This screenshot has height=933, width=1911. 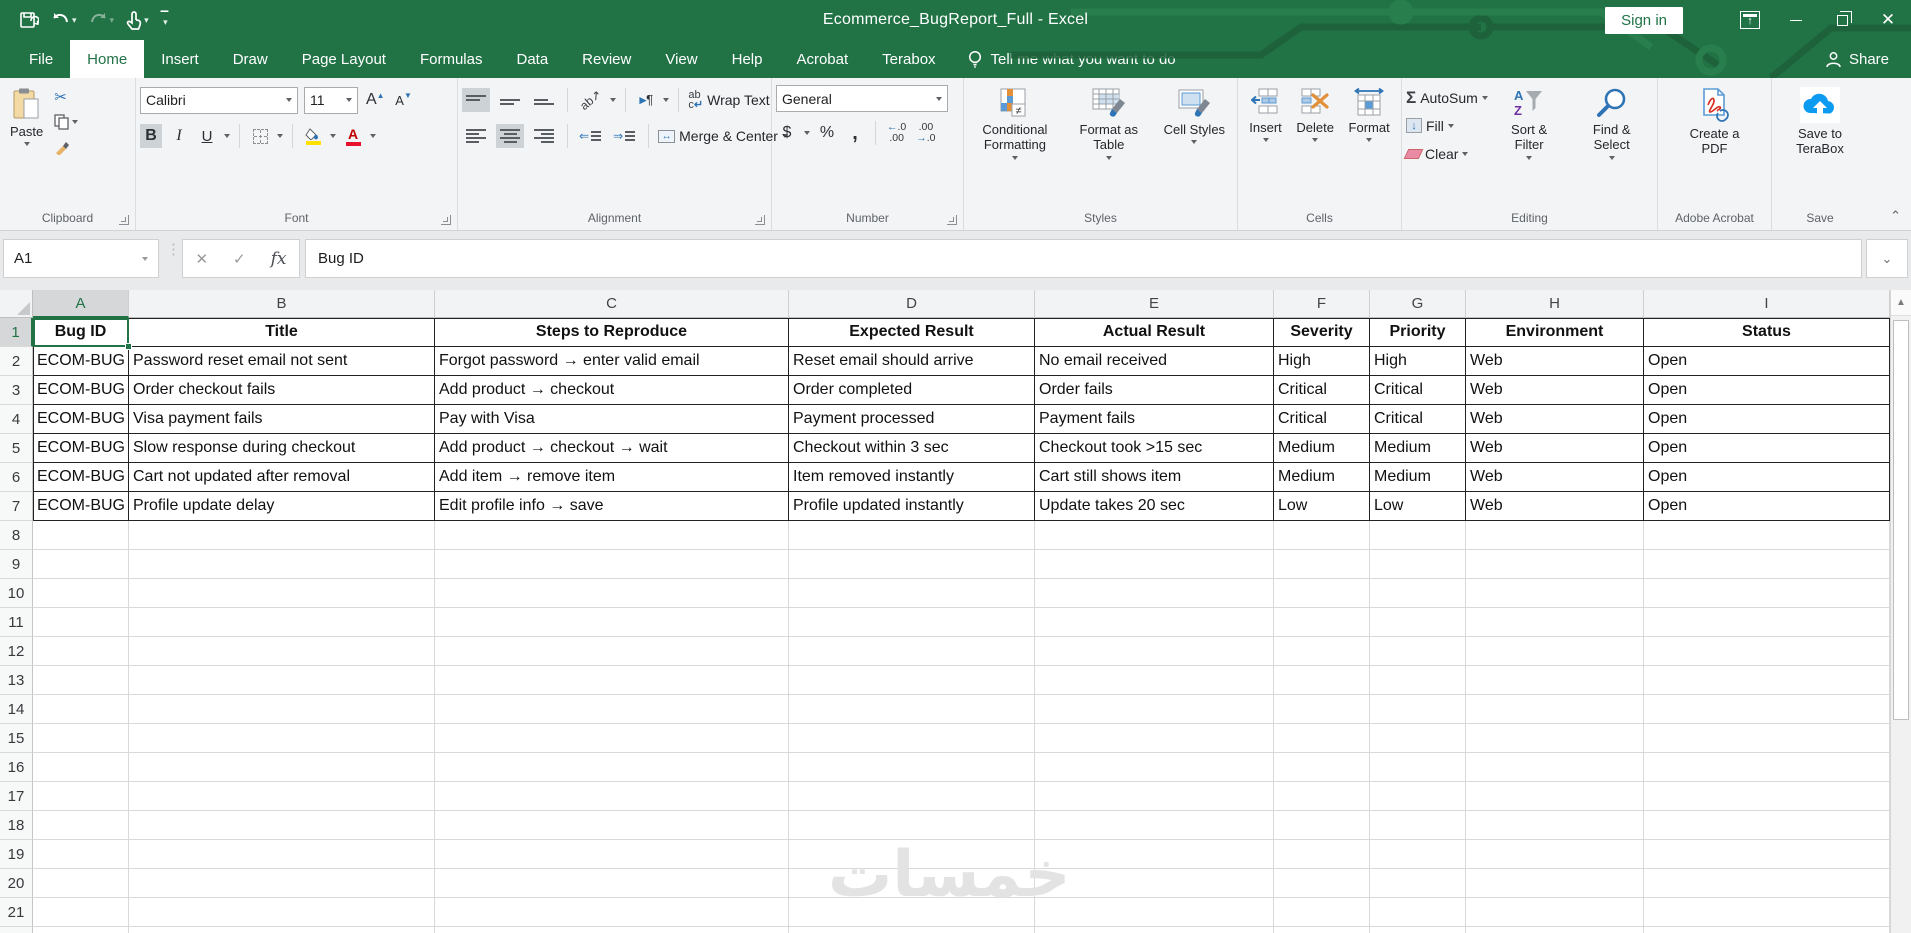 What do you see at coordinates (612, 564) in the screenshot?
I see `cell-C9` at bounding box center [612, 564].